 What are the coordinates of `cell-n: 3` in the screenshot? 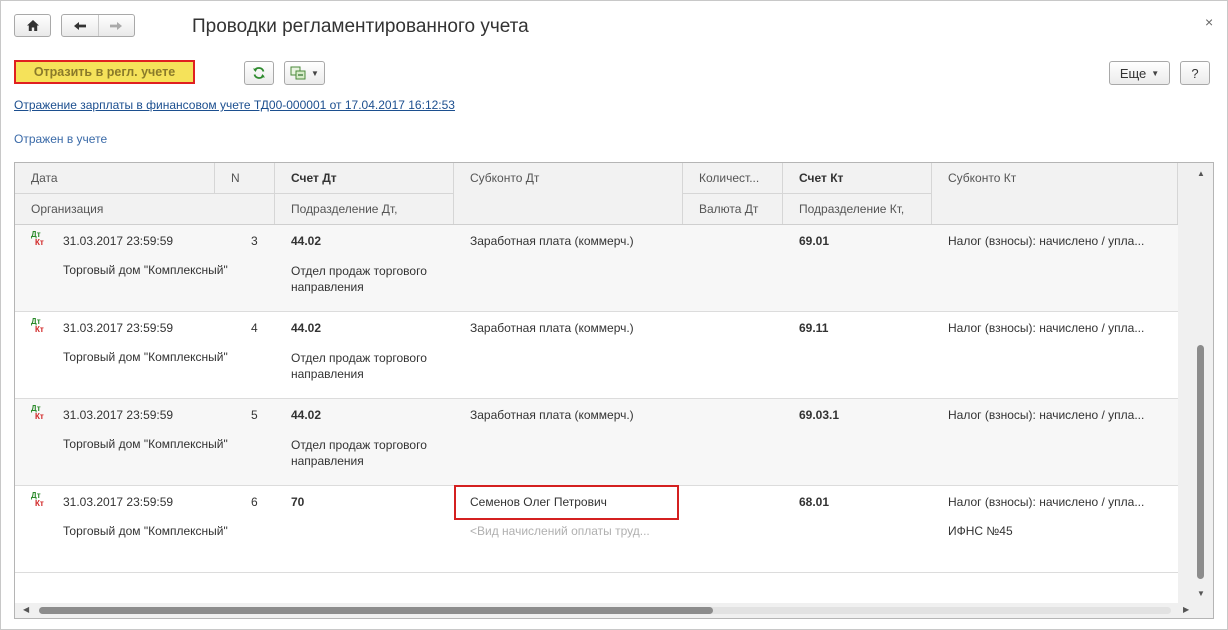 It's located at (254, 241).